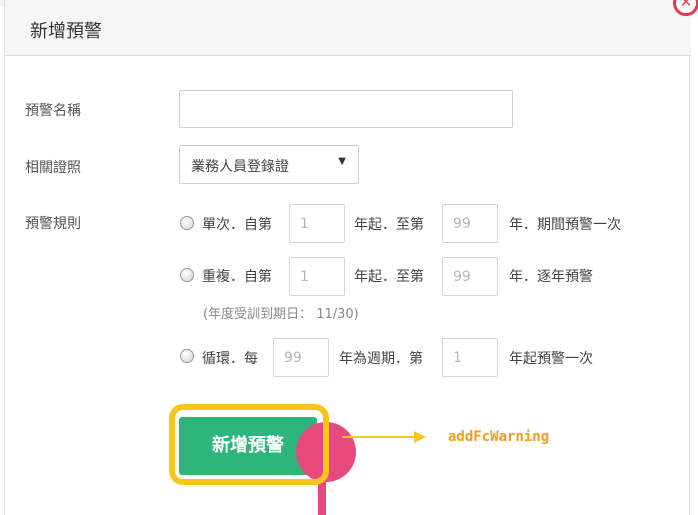 The width and height of the screenshot is (698, 515). What do you see at coordinates (53, 168) in the screenshot?
I see `cert-label: 相關證照` at bounding box center [53, 168].